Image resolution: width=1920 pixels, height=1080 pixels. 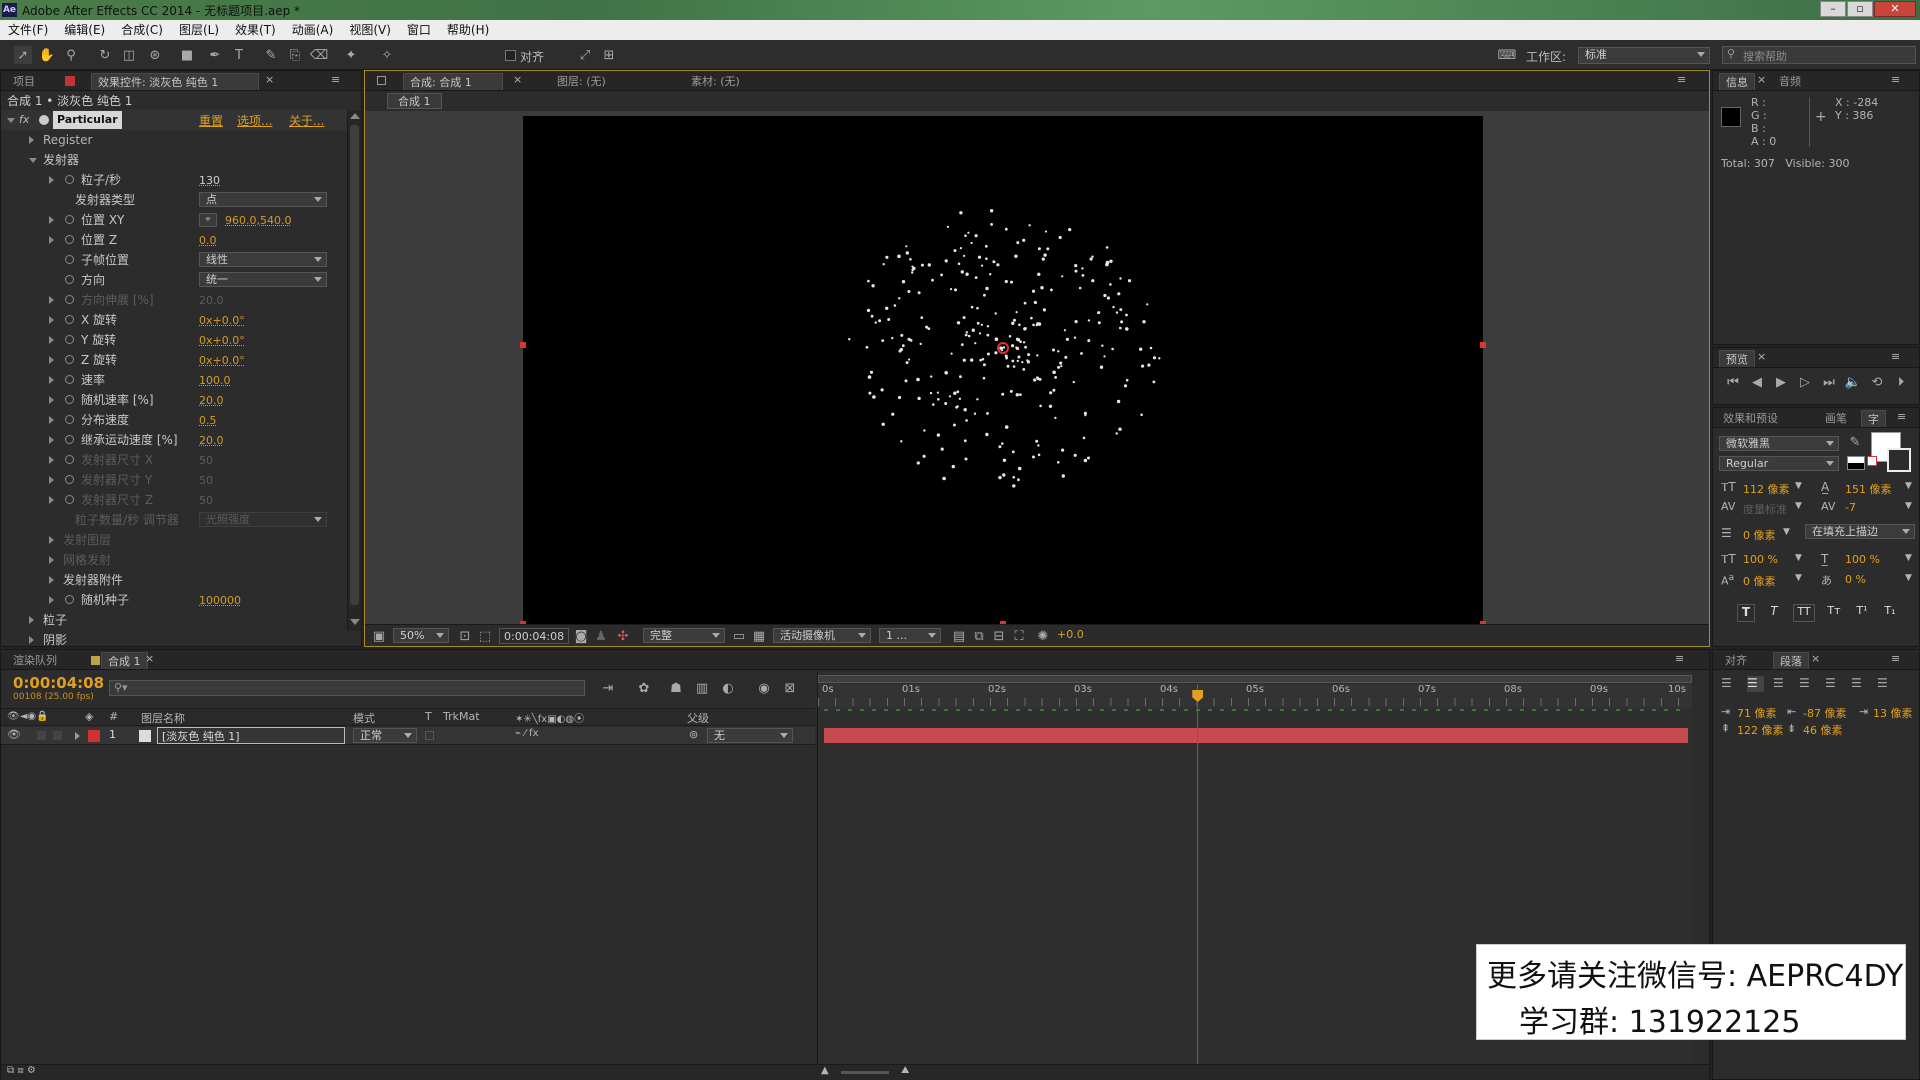 What do you see at coordinates (319, 55) in the screenshot?
I see `eraser-tool-icon: ⌫` at bounding box center [319, 55].